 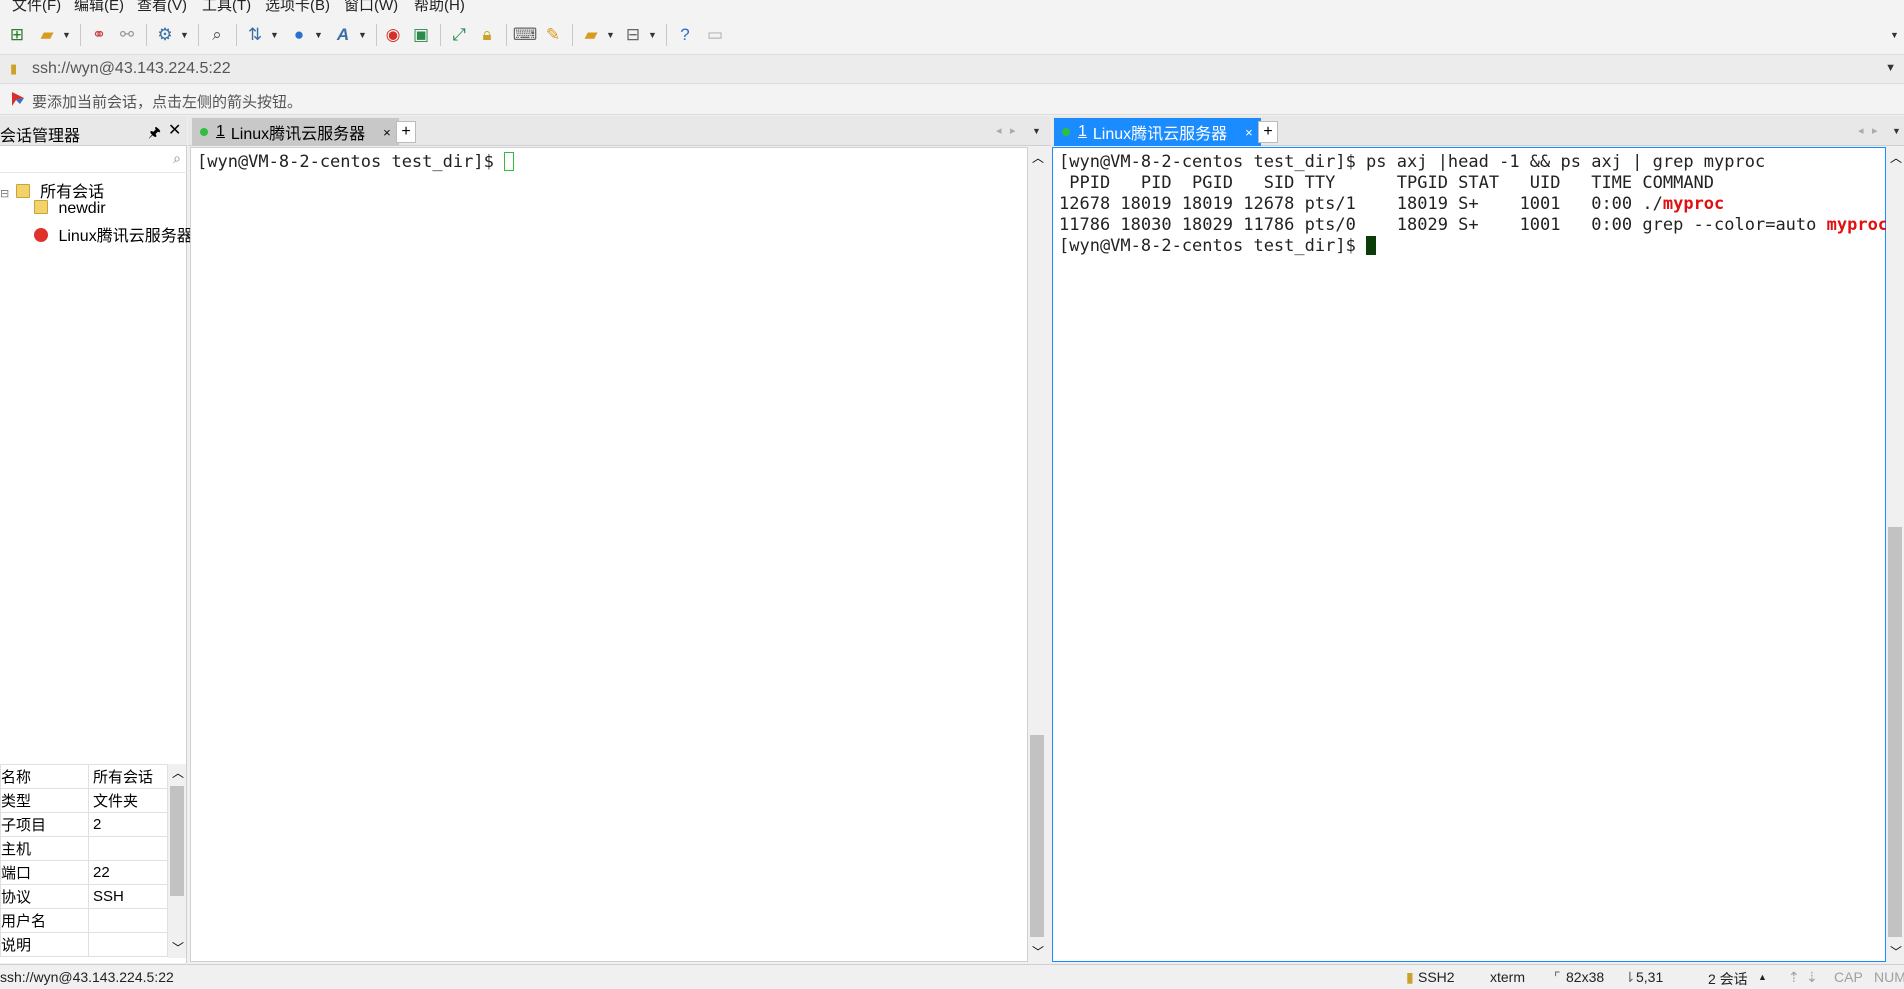 What do you see at coordinates (44, 896) in the screenshot?
I see `property-key: 协议` at bounding box center [44, 896].